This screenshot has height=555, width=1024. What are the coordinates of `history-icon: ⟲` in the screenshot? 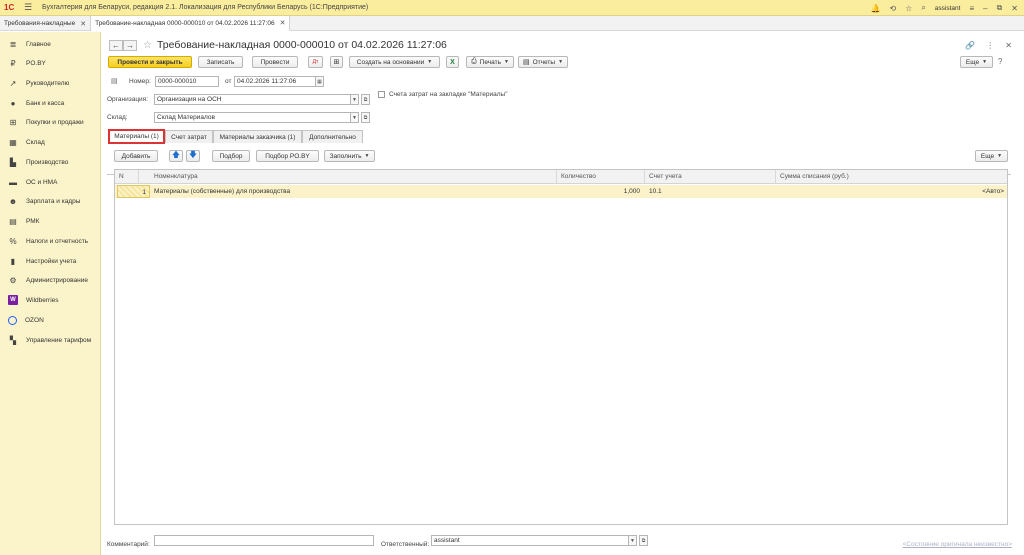 It's located at (892, 8).